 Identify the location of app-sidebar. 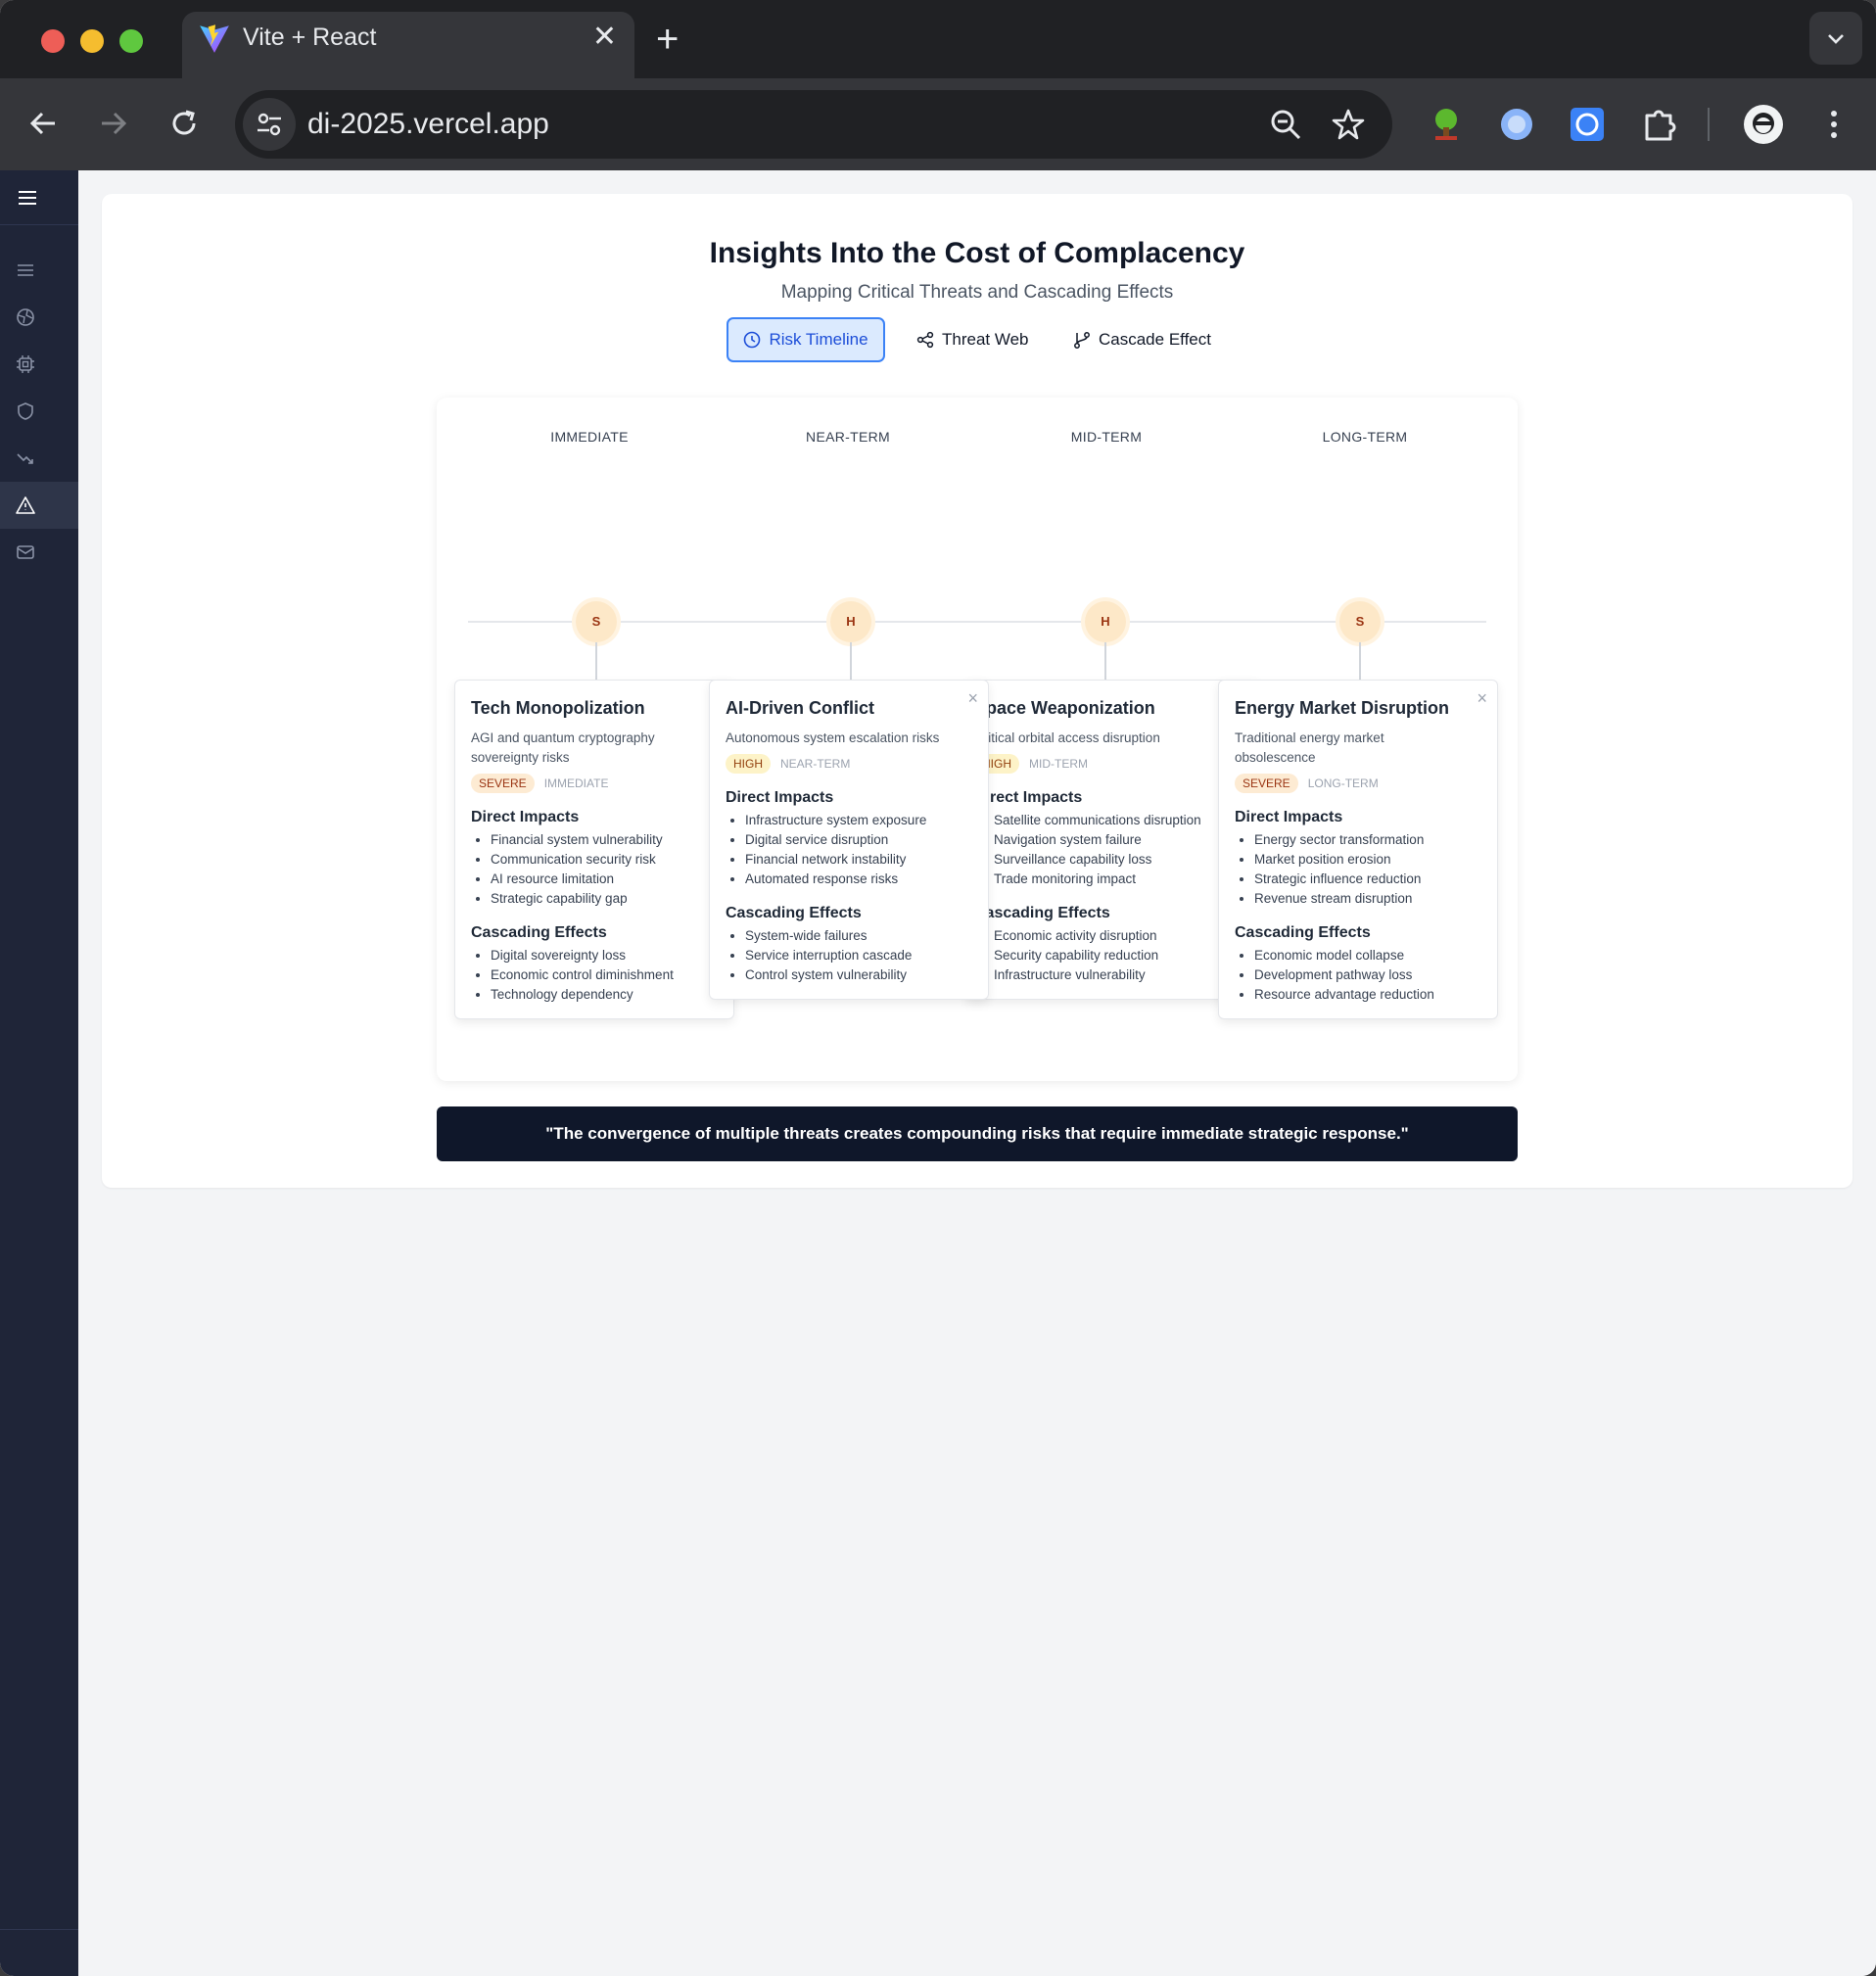
(39, 1073).